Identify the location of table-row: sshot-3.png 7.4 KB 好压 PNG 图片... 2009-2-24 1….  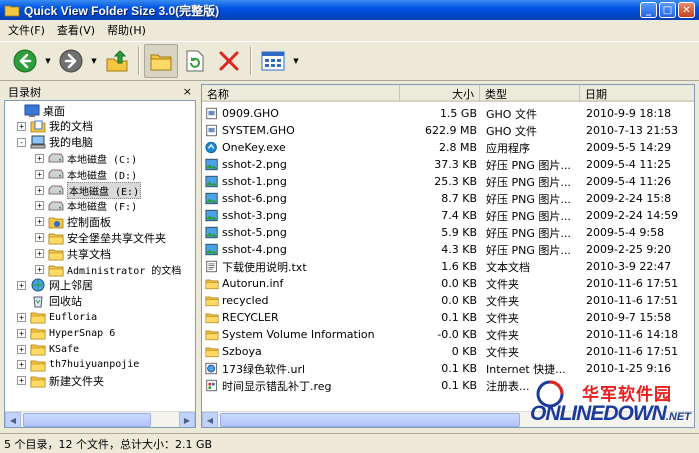
(448, 215).